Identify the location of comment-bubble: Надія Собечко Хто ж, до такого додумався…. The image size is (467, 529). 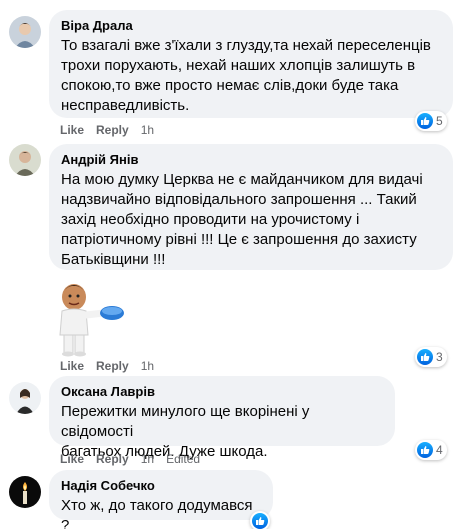
(161, 499).